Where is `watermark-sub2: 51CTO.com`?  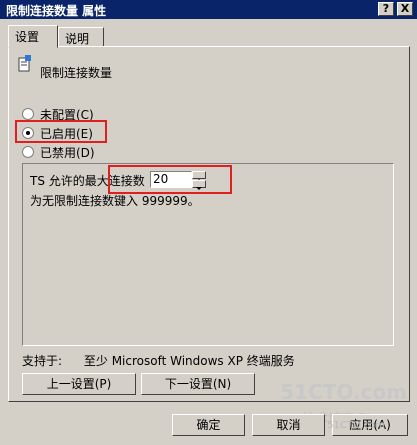
watermark-sub2: 51CTO.com is located at coordinates (356, 425).